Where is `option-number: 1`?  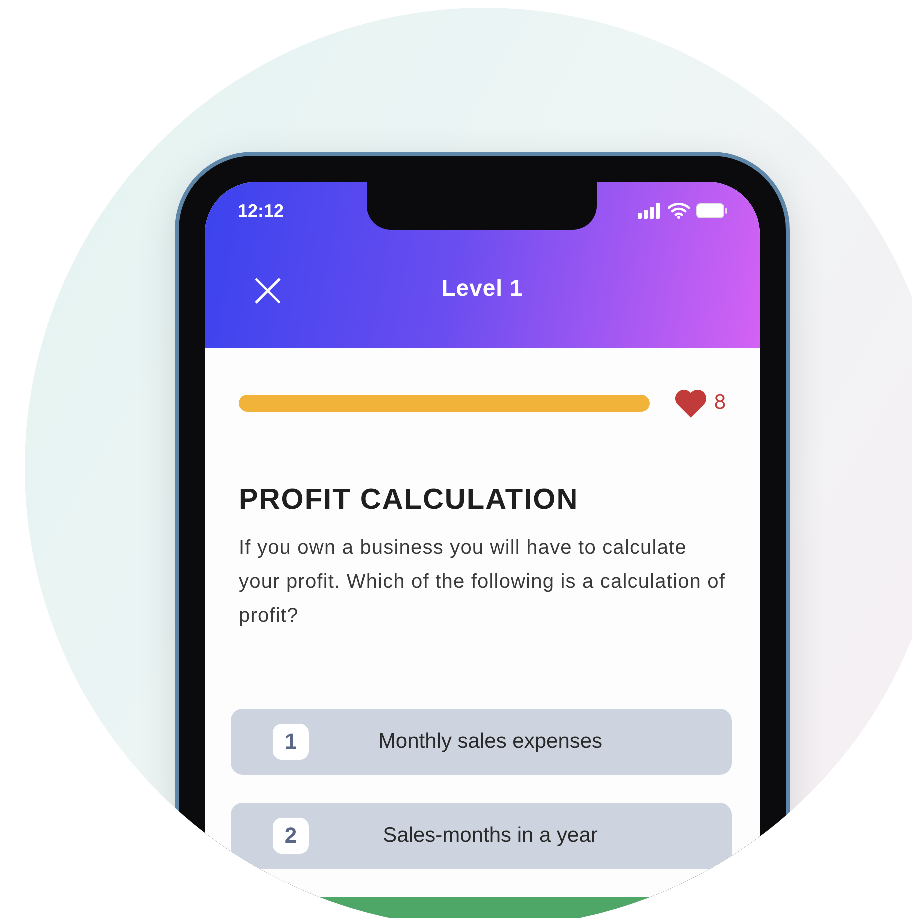
option-number: 1 is located at coordinates (291, 742).